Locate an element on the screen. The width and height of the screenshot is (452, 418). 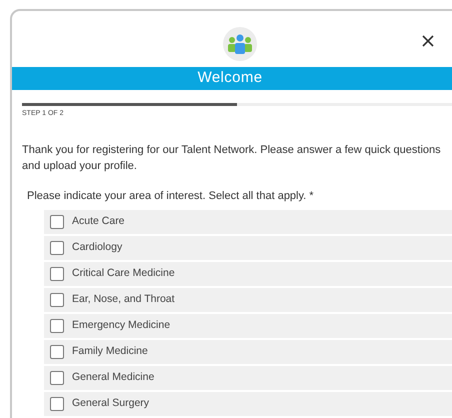
option-row: Family Medicine is located at coordinates (248, 352).